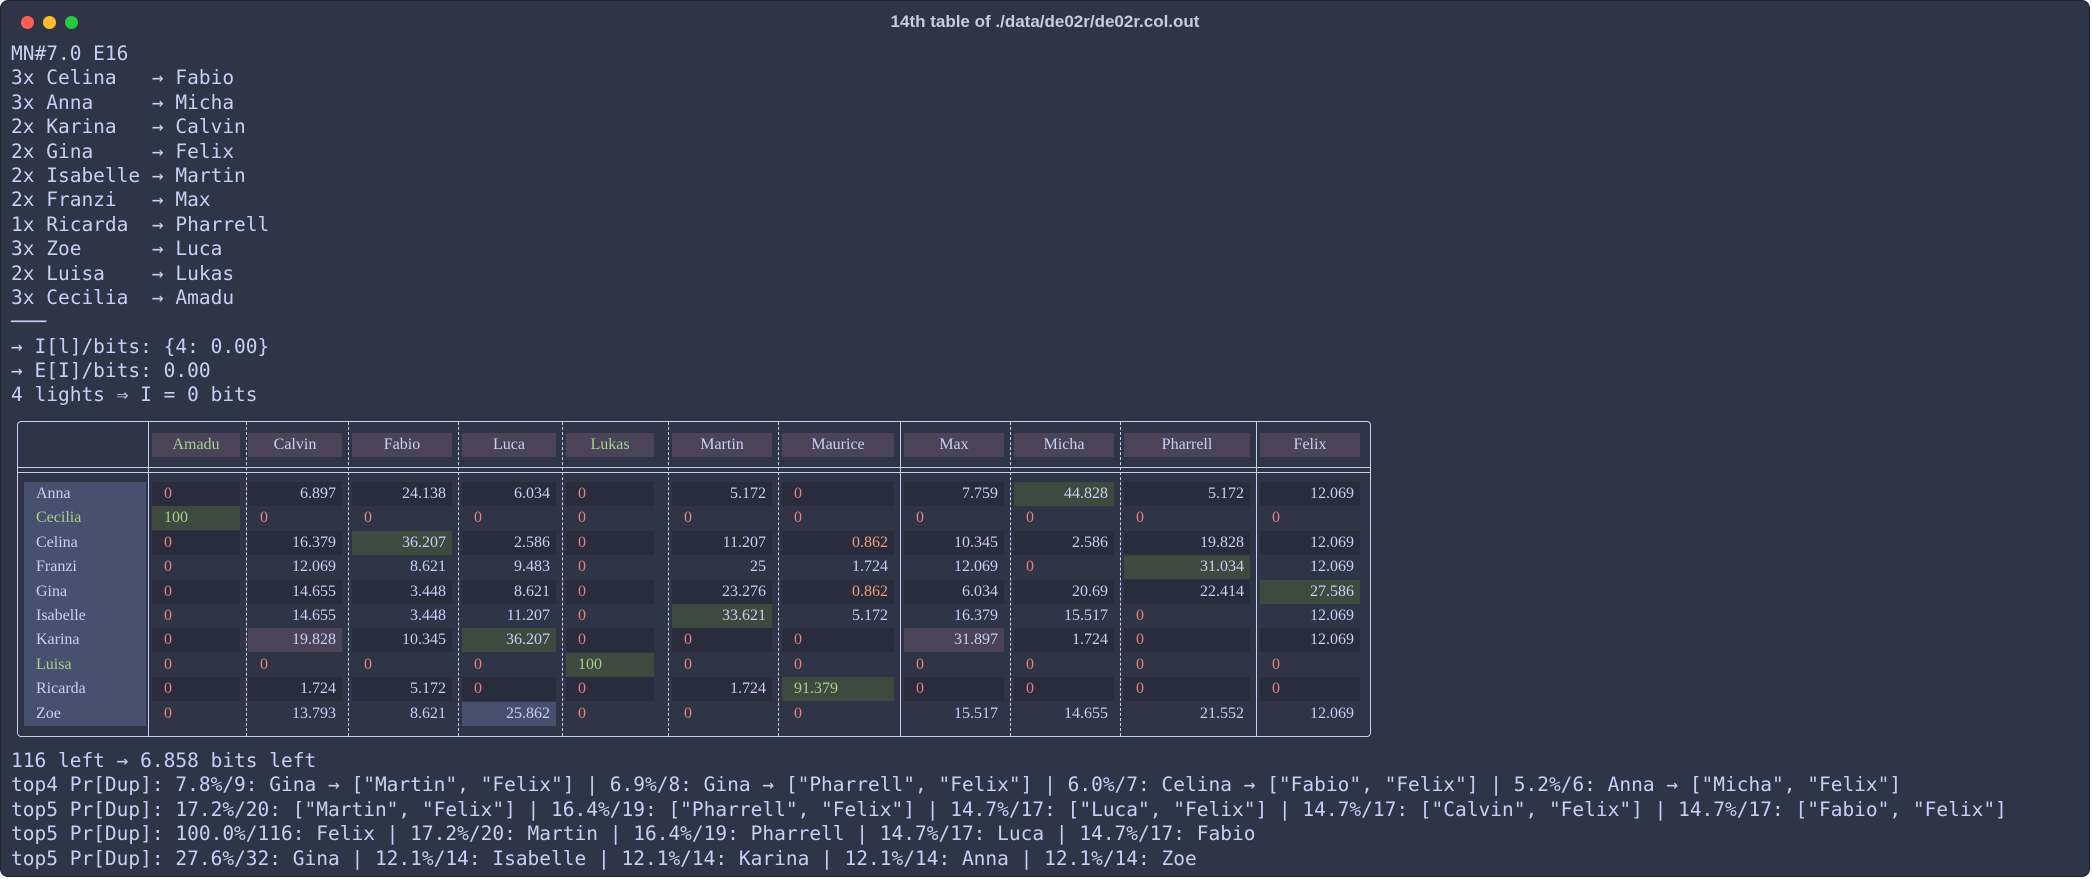  Describe the element at coordinates (52, 591) in the screenshot. I see `row-label: Gina` at that location.